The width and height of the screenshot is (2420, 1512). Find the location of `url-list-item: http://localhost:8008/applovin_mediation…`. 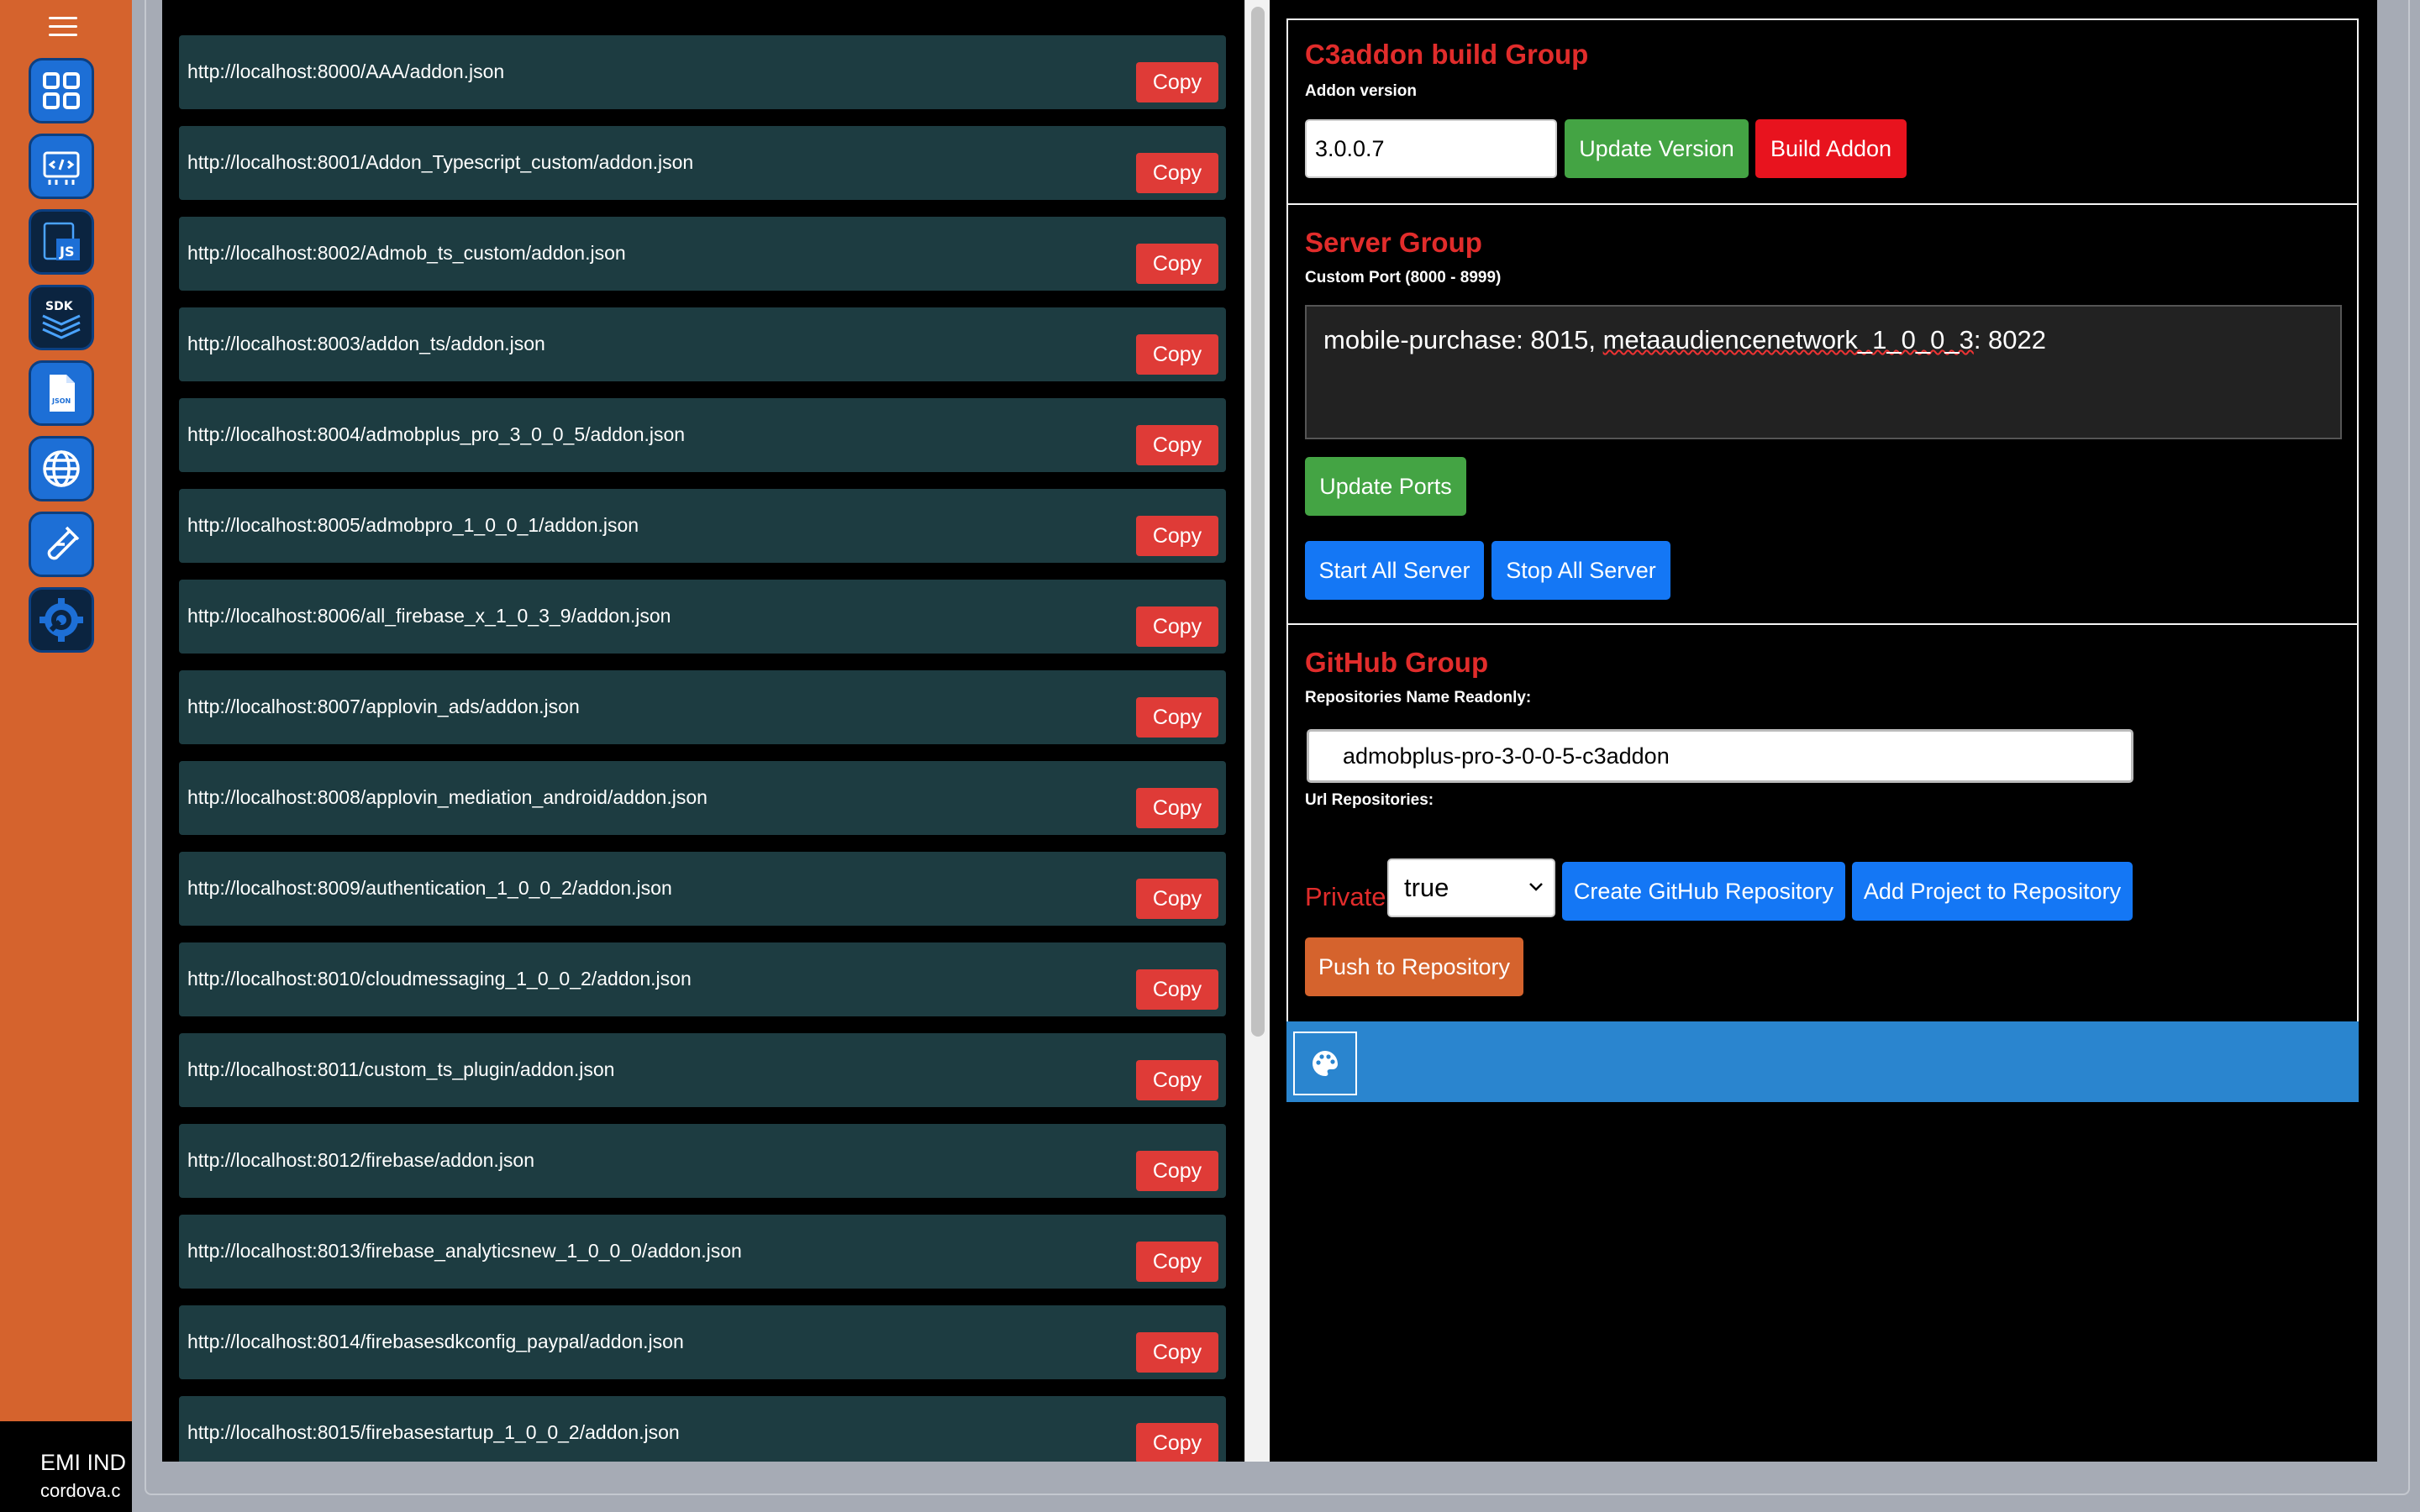

url-list-item: http://localhost:8008/applovin_mediation… is located at coordinates (703, 798).